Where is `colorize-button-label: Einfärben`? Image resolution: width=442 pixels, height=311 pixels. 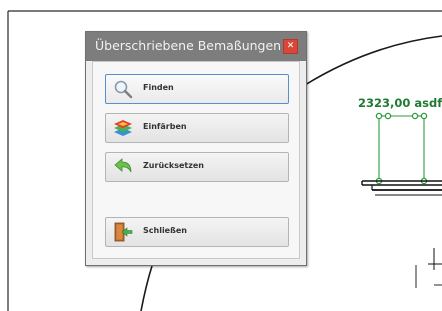
colorize-button-label: Einfärben is located at coordinates (165, 126).